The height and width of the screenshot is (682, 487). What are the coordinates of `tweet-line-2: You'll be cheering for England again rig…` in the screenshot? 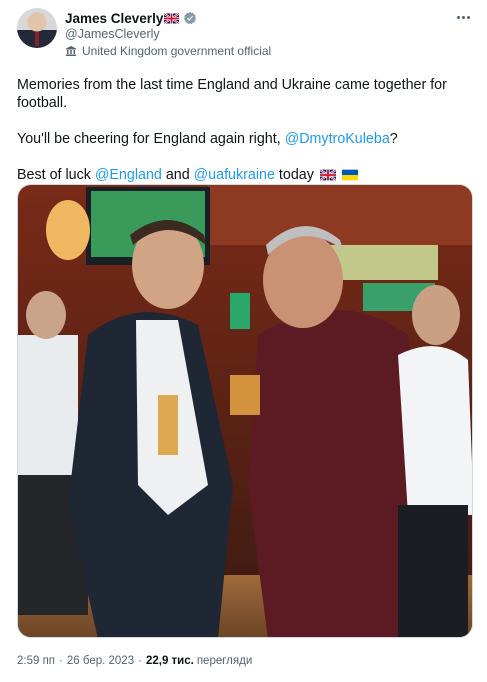 It's located at (242, 139).